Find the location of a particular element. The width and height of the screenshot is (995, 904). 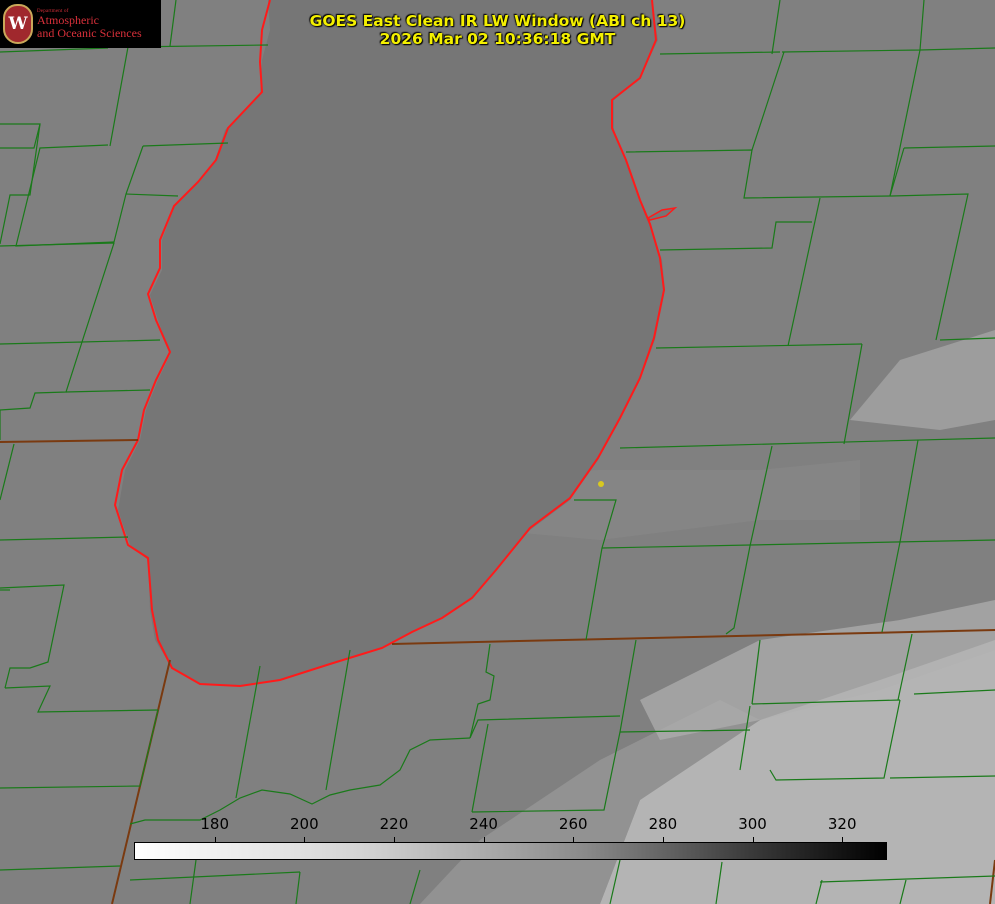

colorbar: 180 200 220 240 260 280 300 320 is located at coordinates (510, 838).